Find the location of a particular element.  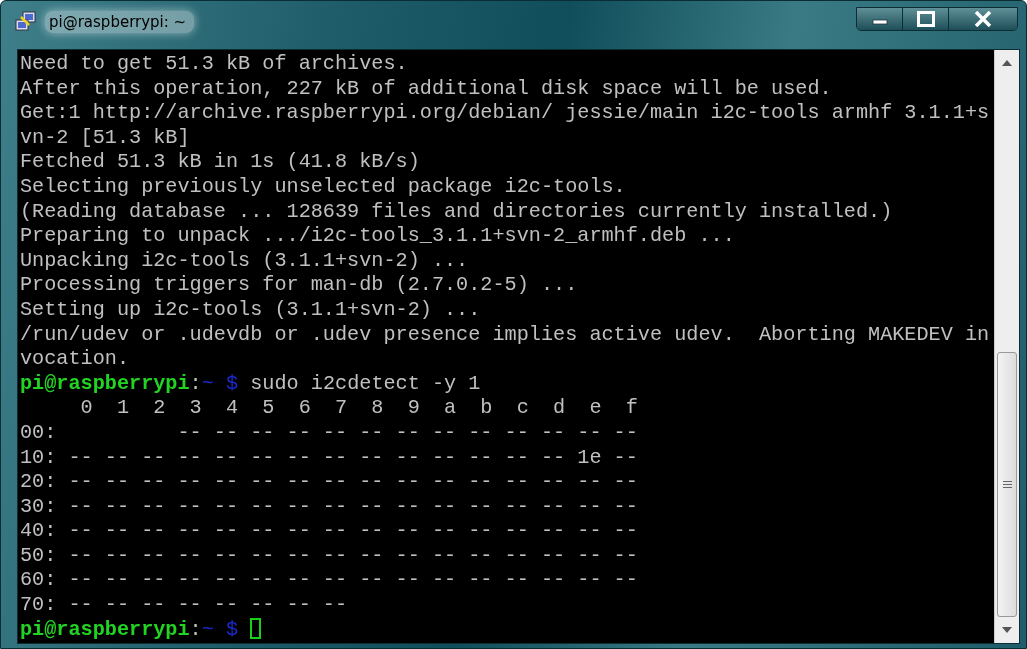

grip-icon is located at coordinates (1007, 484).